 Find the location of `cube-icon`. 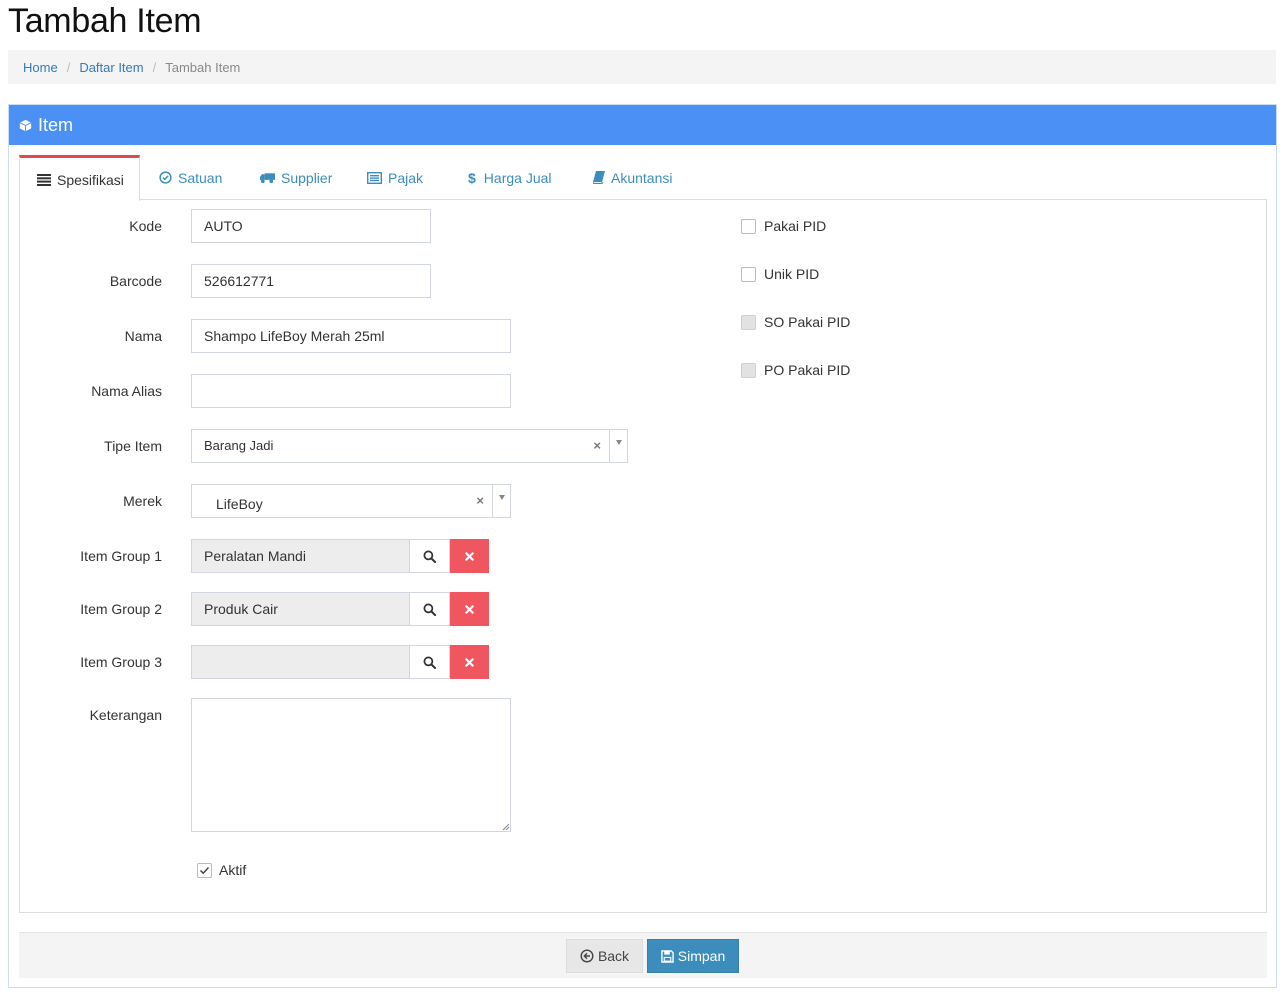

cube-icon is located at coordinates (25, 125).